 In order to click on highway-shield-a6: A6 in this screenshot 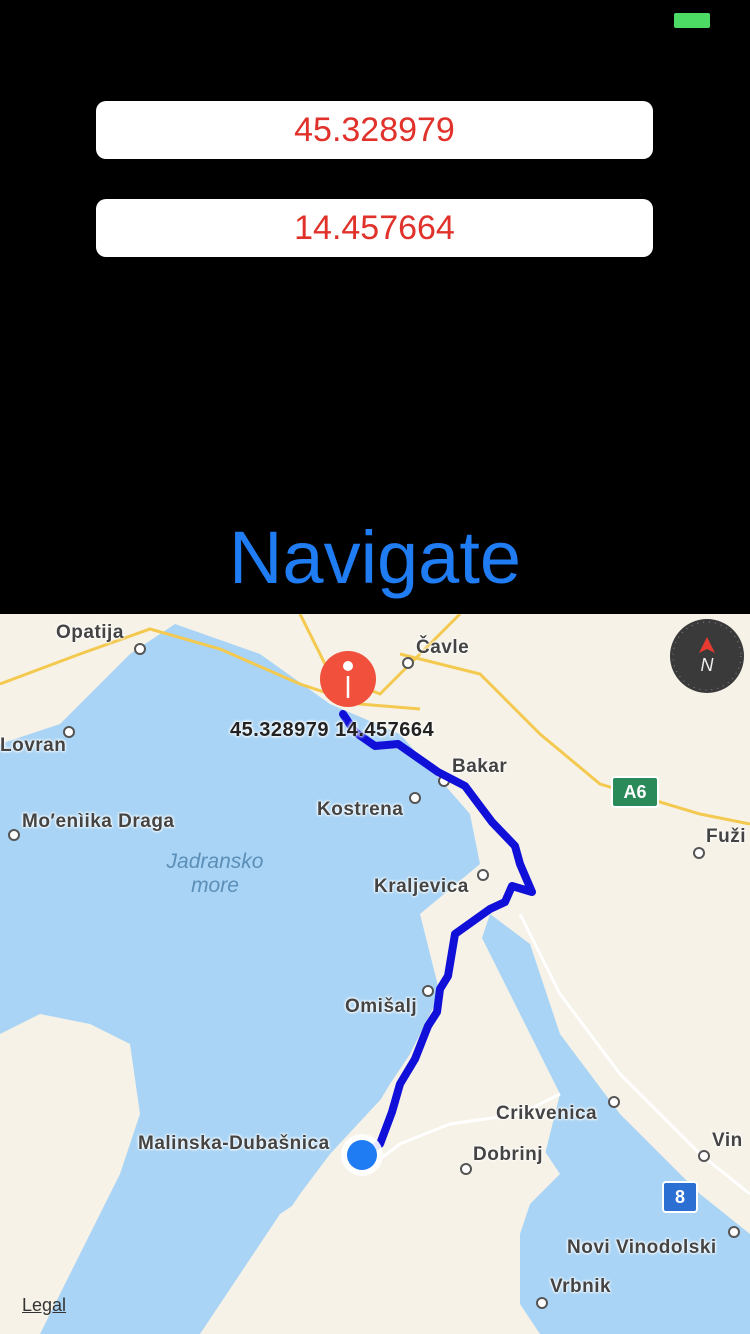, I will do `click(635, 792)`.